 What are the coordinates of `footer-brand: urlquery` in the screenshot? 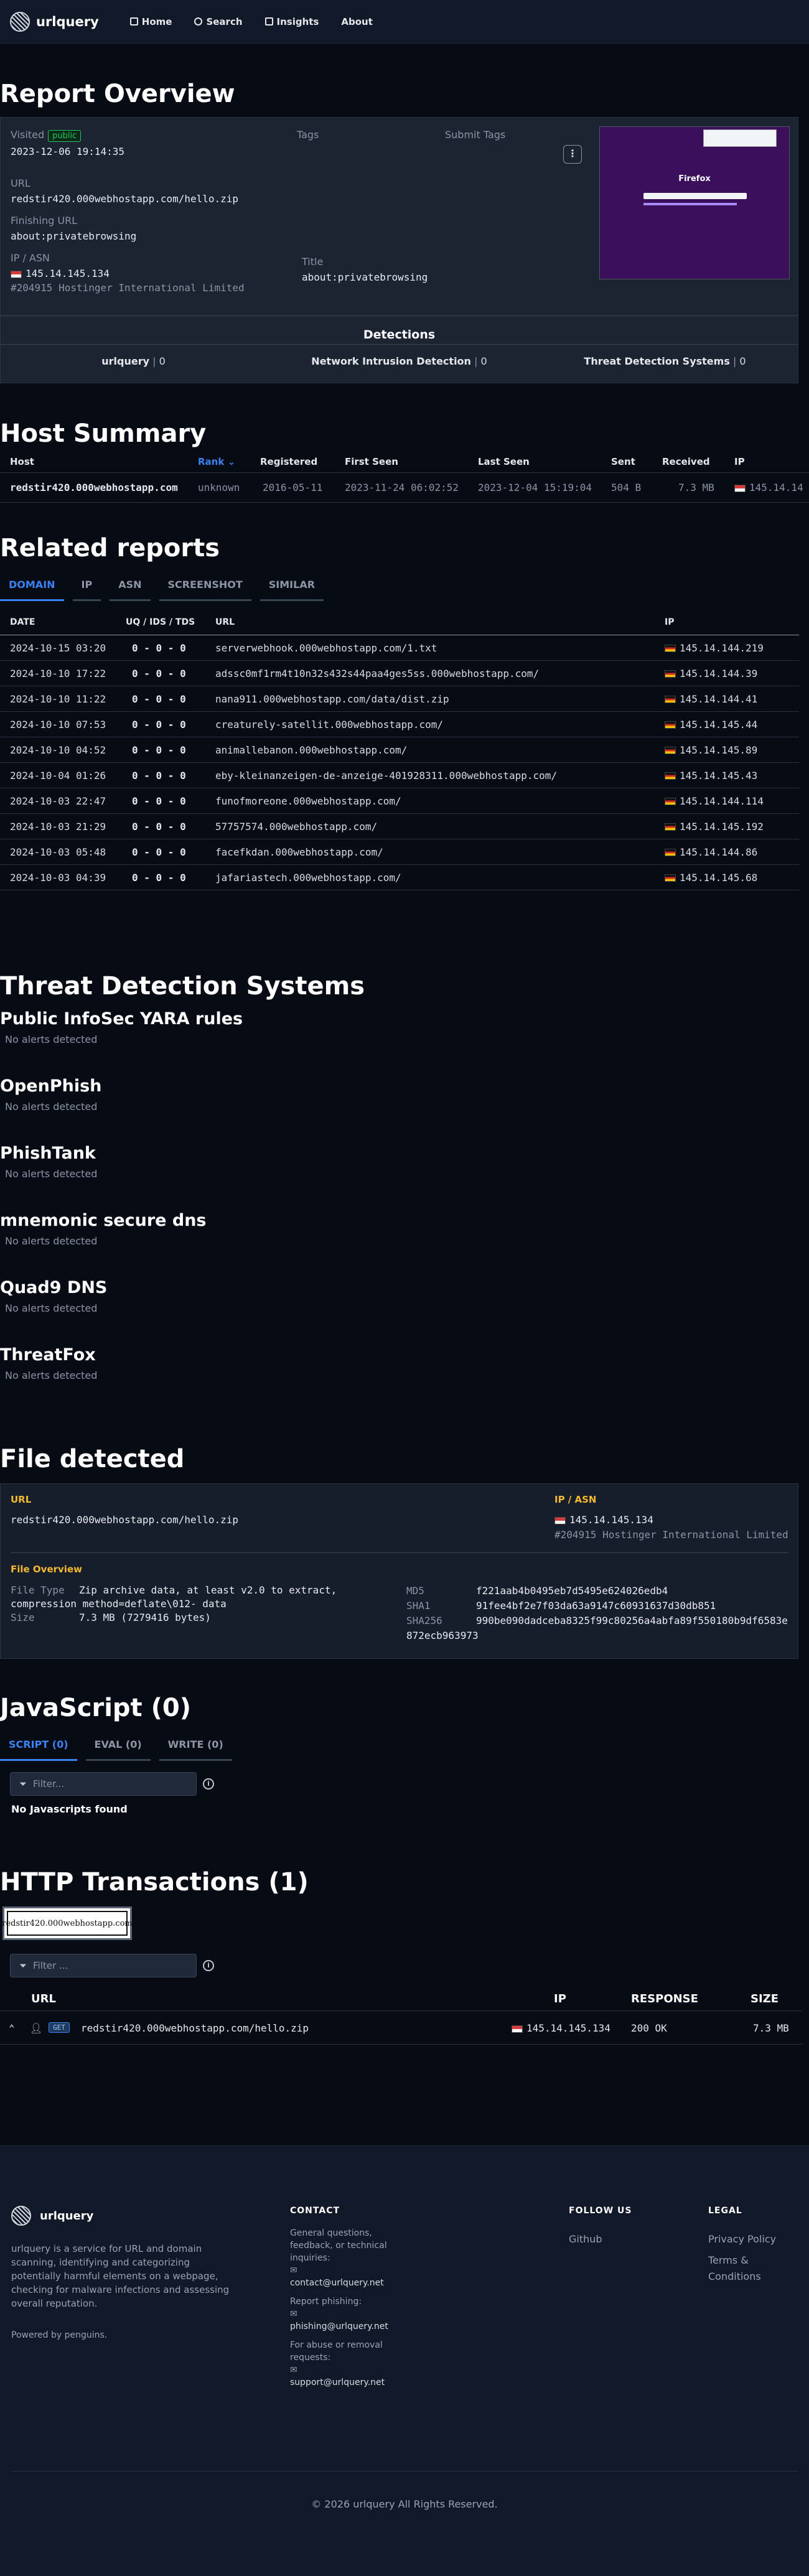 It's located at (52, 2216).